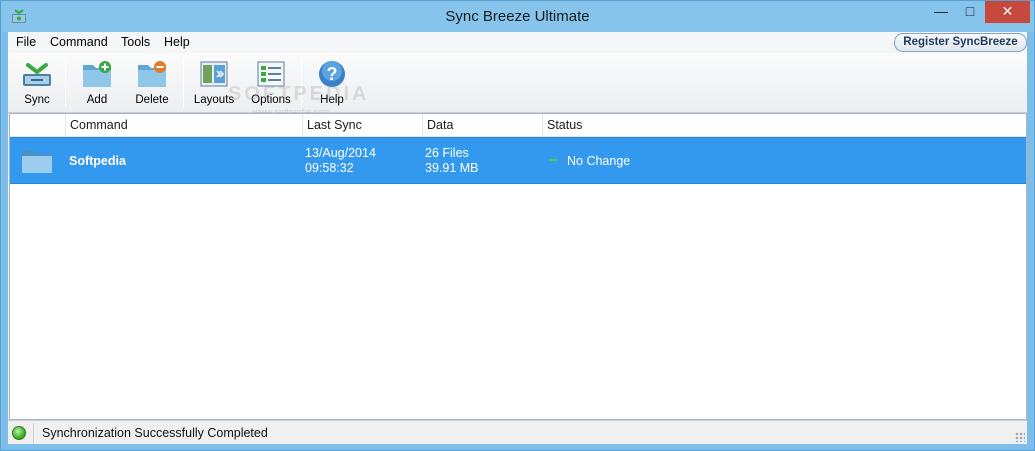  I want to click on folder-add-icon, so click(97, 74).